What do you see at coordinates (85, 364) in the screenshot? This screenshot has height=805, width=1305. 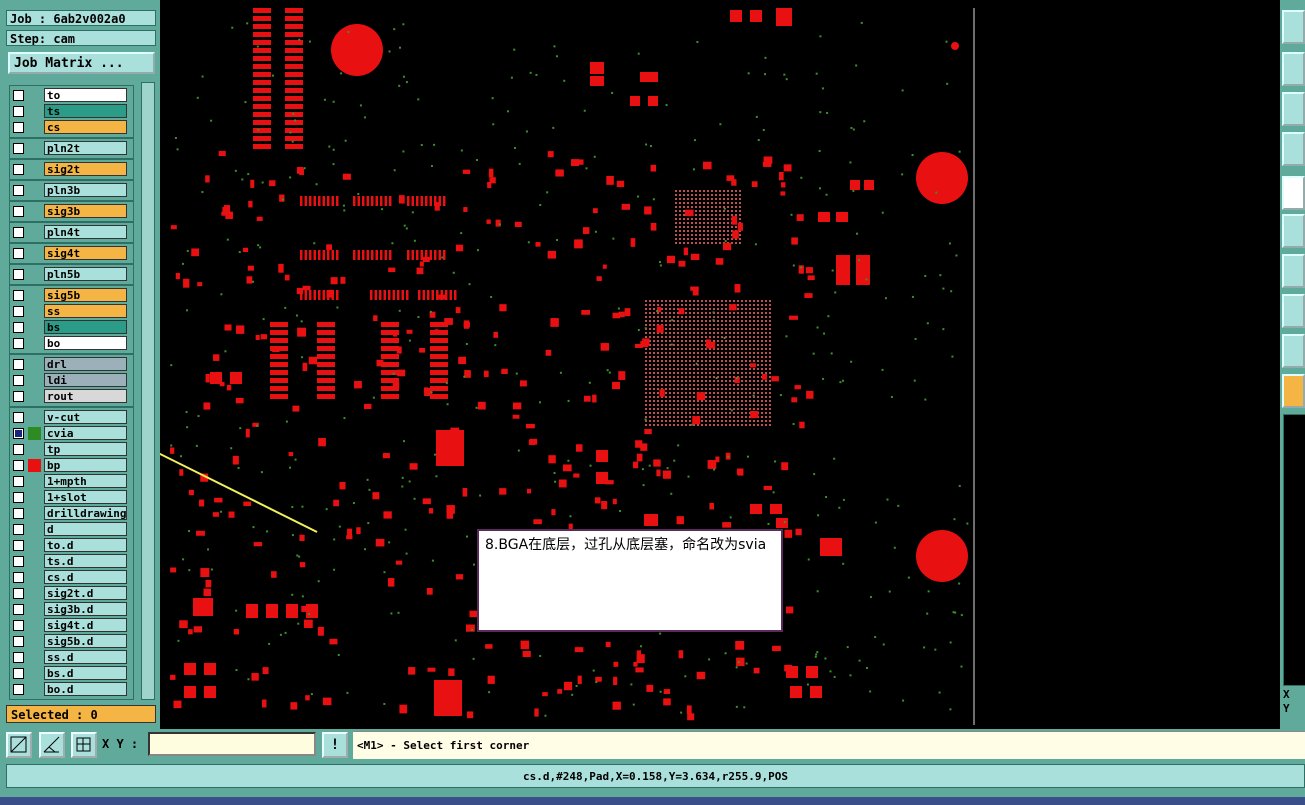 I see `layer-name: drl` at bounding box center [85, 364].